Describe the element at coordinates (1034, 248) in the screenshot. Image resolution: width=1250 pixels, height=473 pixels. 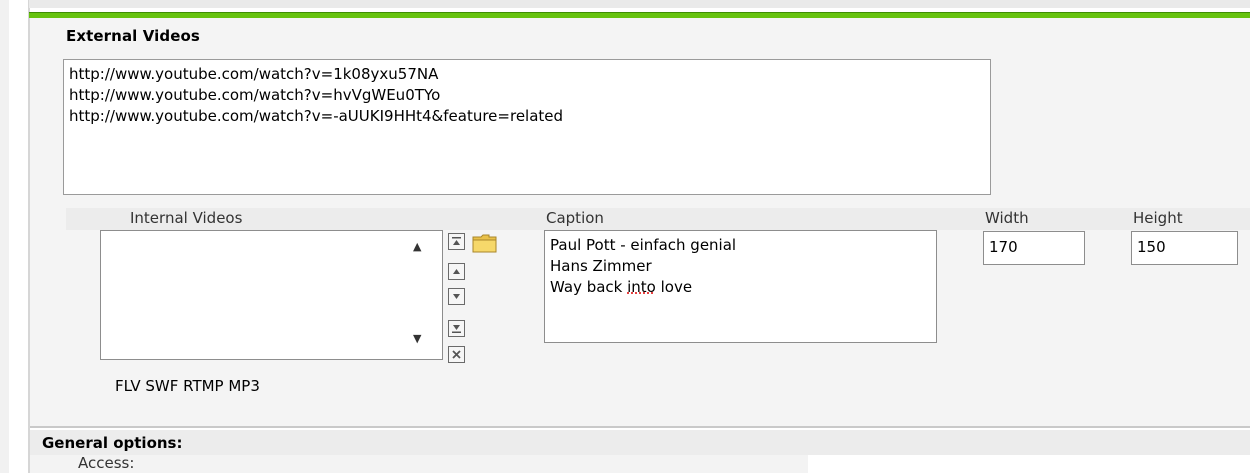
I see `width-input: 170` at that location.